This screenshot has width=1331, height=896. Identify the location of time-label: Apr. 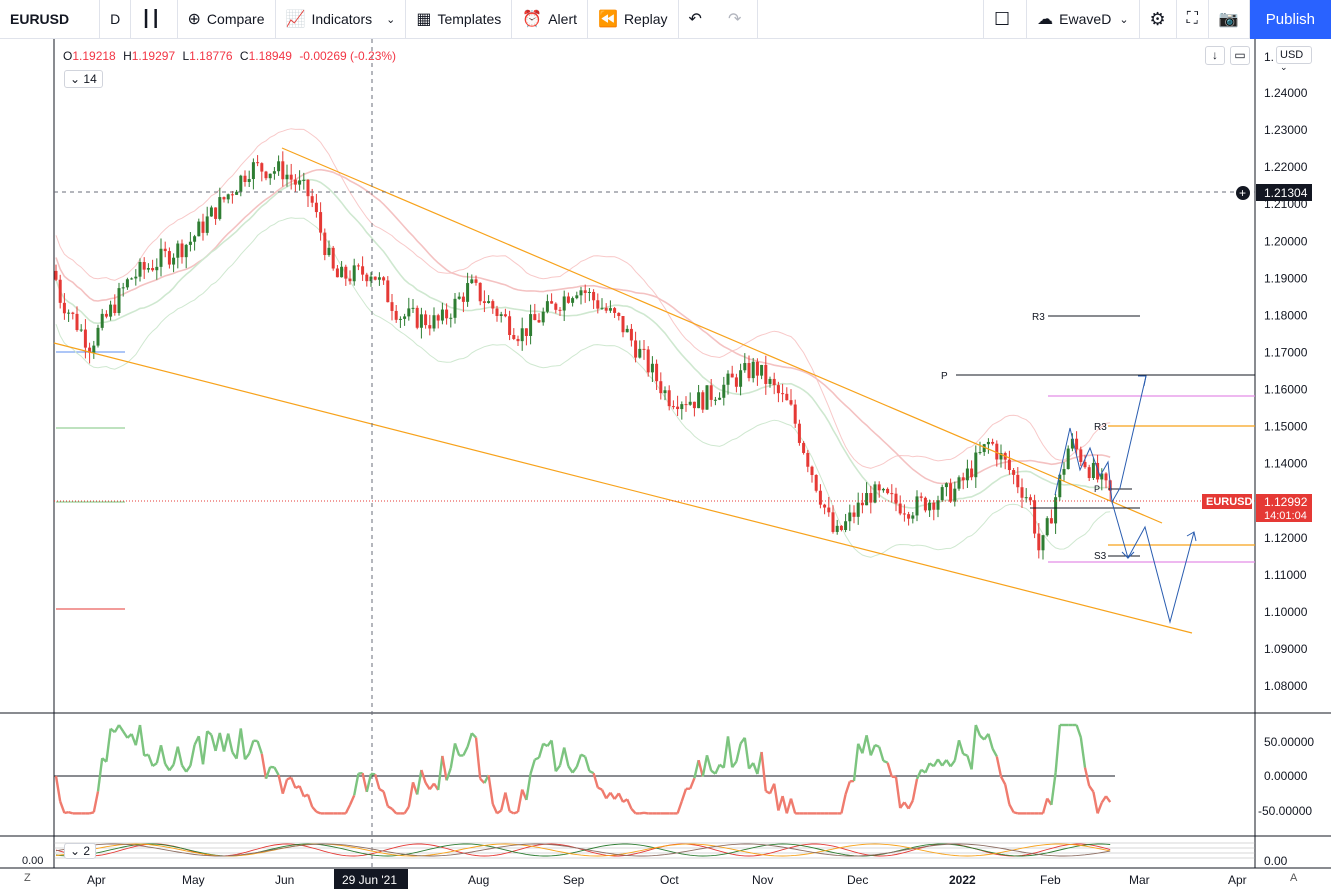
(1237, 880).